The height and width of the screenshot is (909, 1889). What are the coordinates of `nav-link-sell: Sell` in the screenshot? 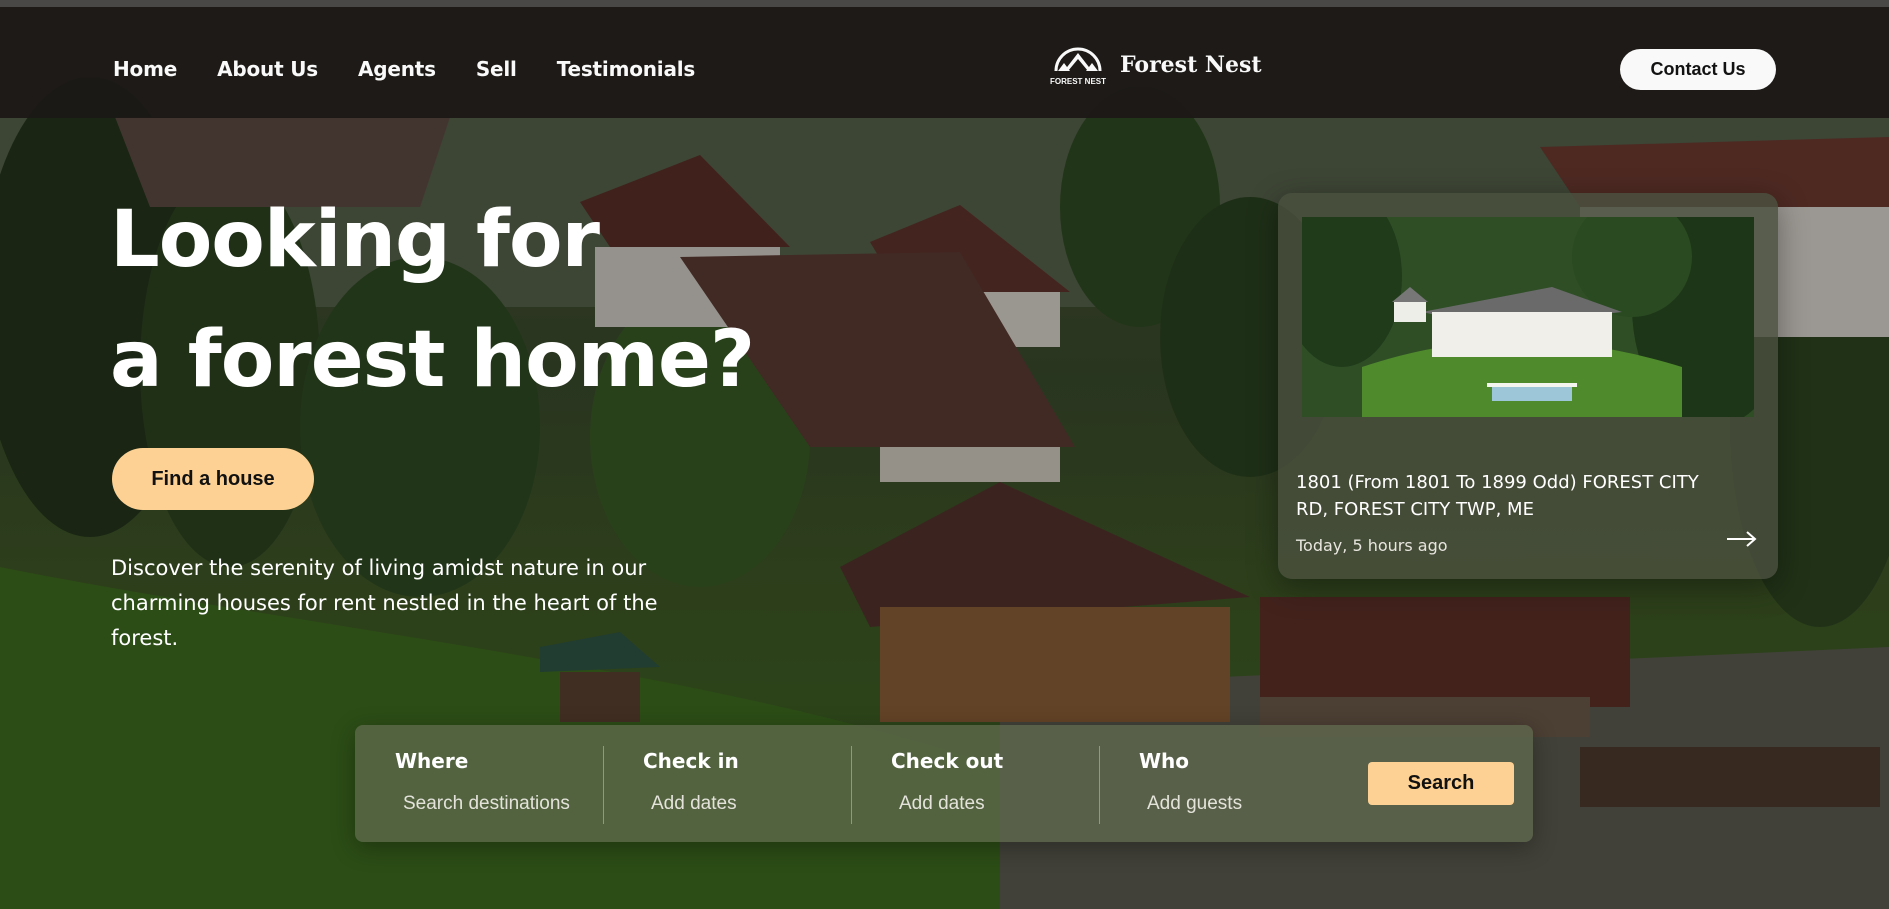 It's located at (496, 69).